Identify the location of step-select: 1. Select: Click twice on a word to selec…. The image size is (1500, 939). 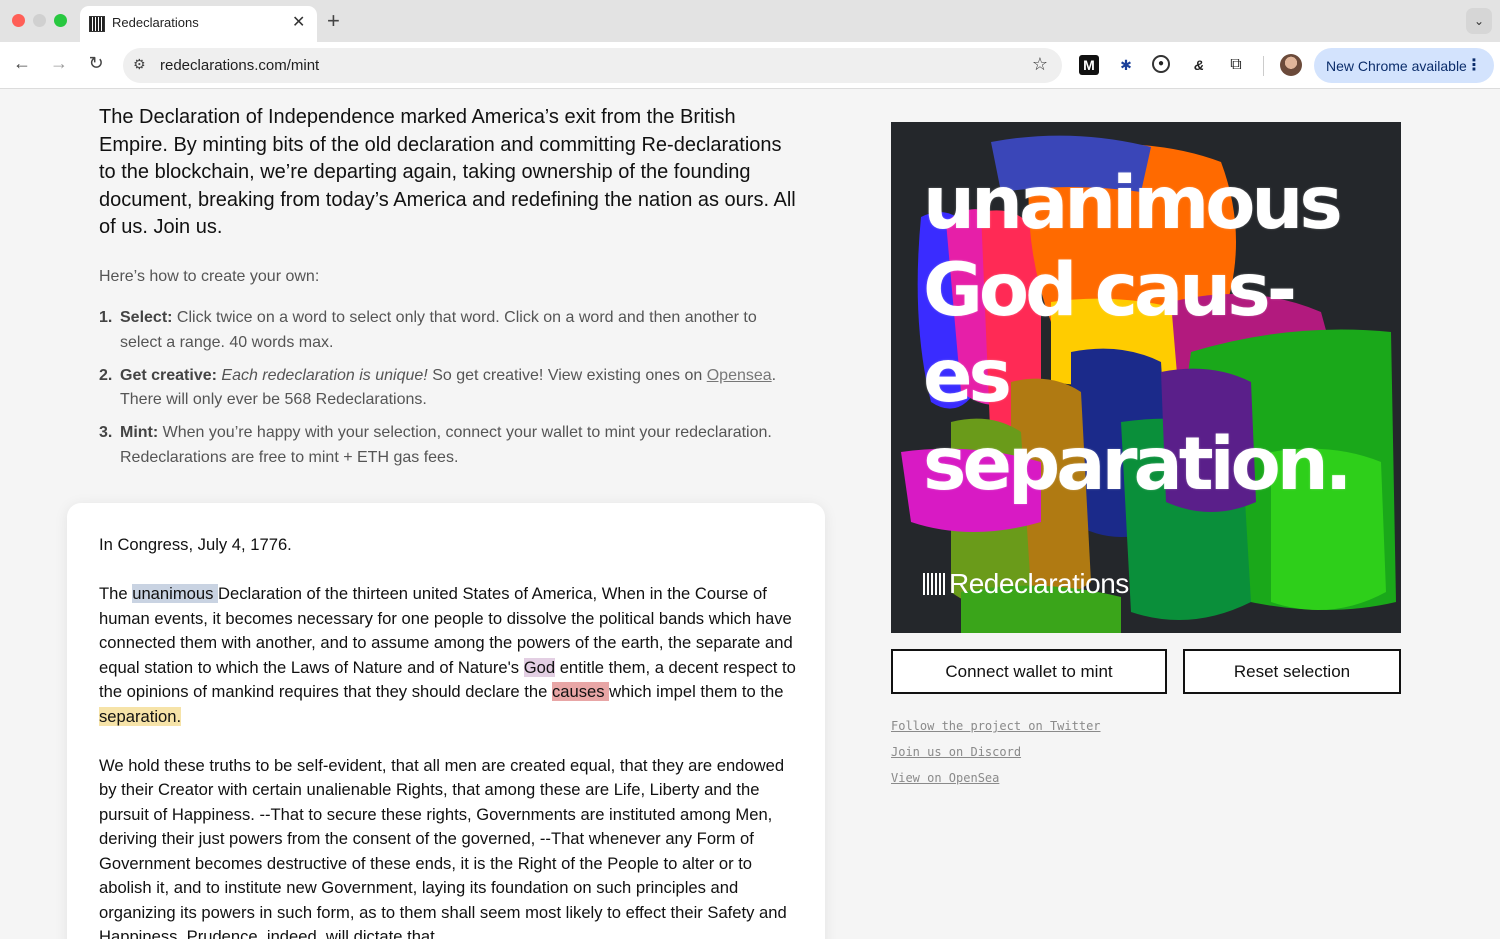
(428, 330).